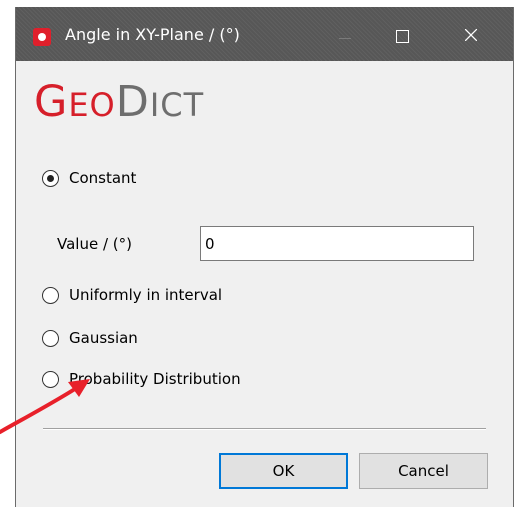 The image size is (515, 507). I want to click on option-constant: Constant, so click(89, 178).